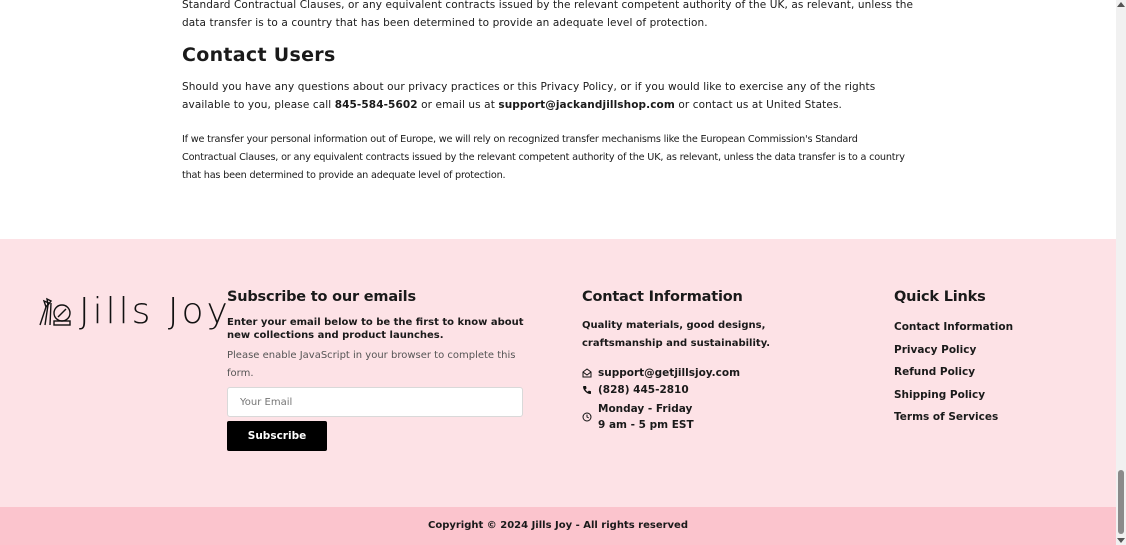  What do you see at coordinates (984, 353) in the screenshot?
I see `quick-link-privacy-policy: Privacy Policy` at bounding box center [984, 353].